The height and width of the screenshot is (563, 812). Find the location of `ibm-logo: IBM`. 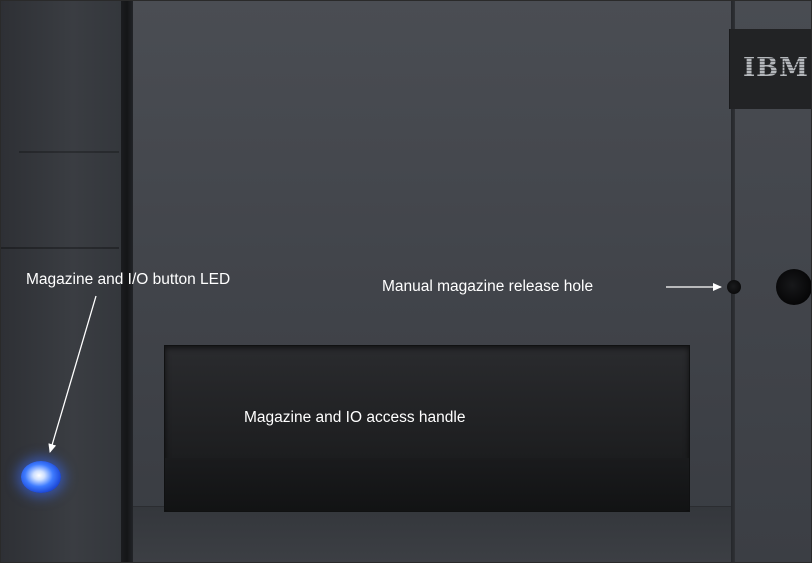

ibm-logo: IBM is located at coordinates (776, 68).